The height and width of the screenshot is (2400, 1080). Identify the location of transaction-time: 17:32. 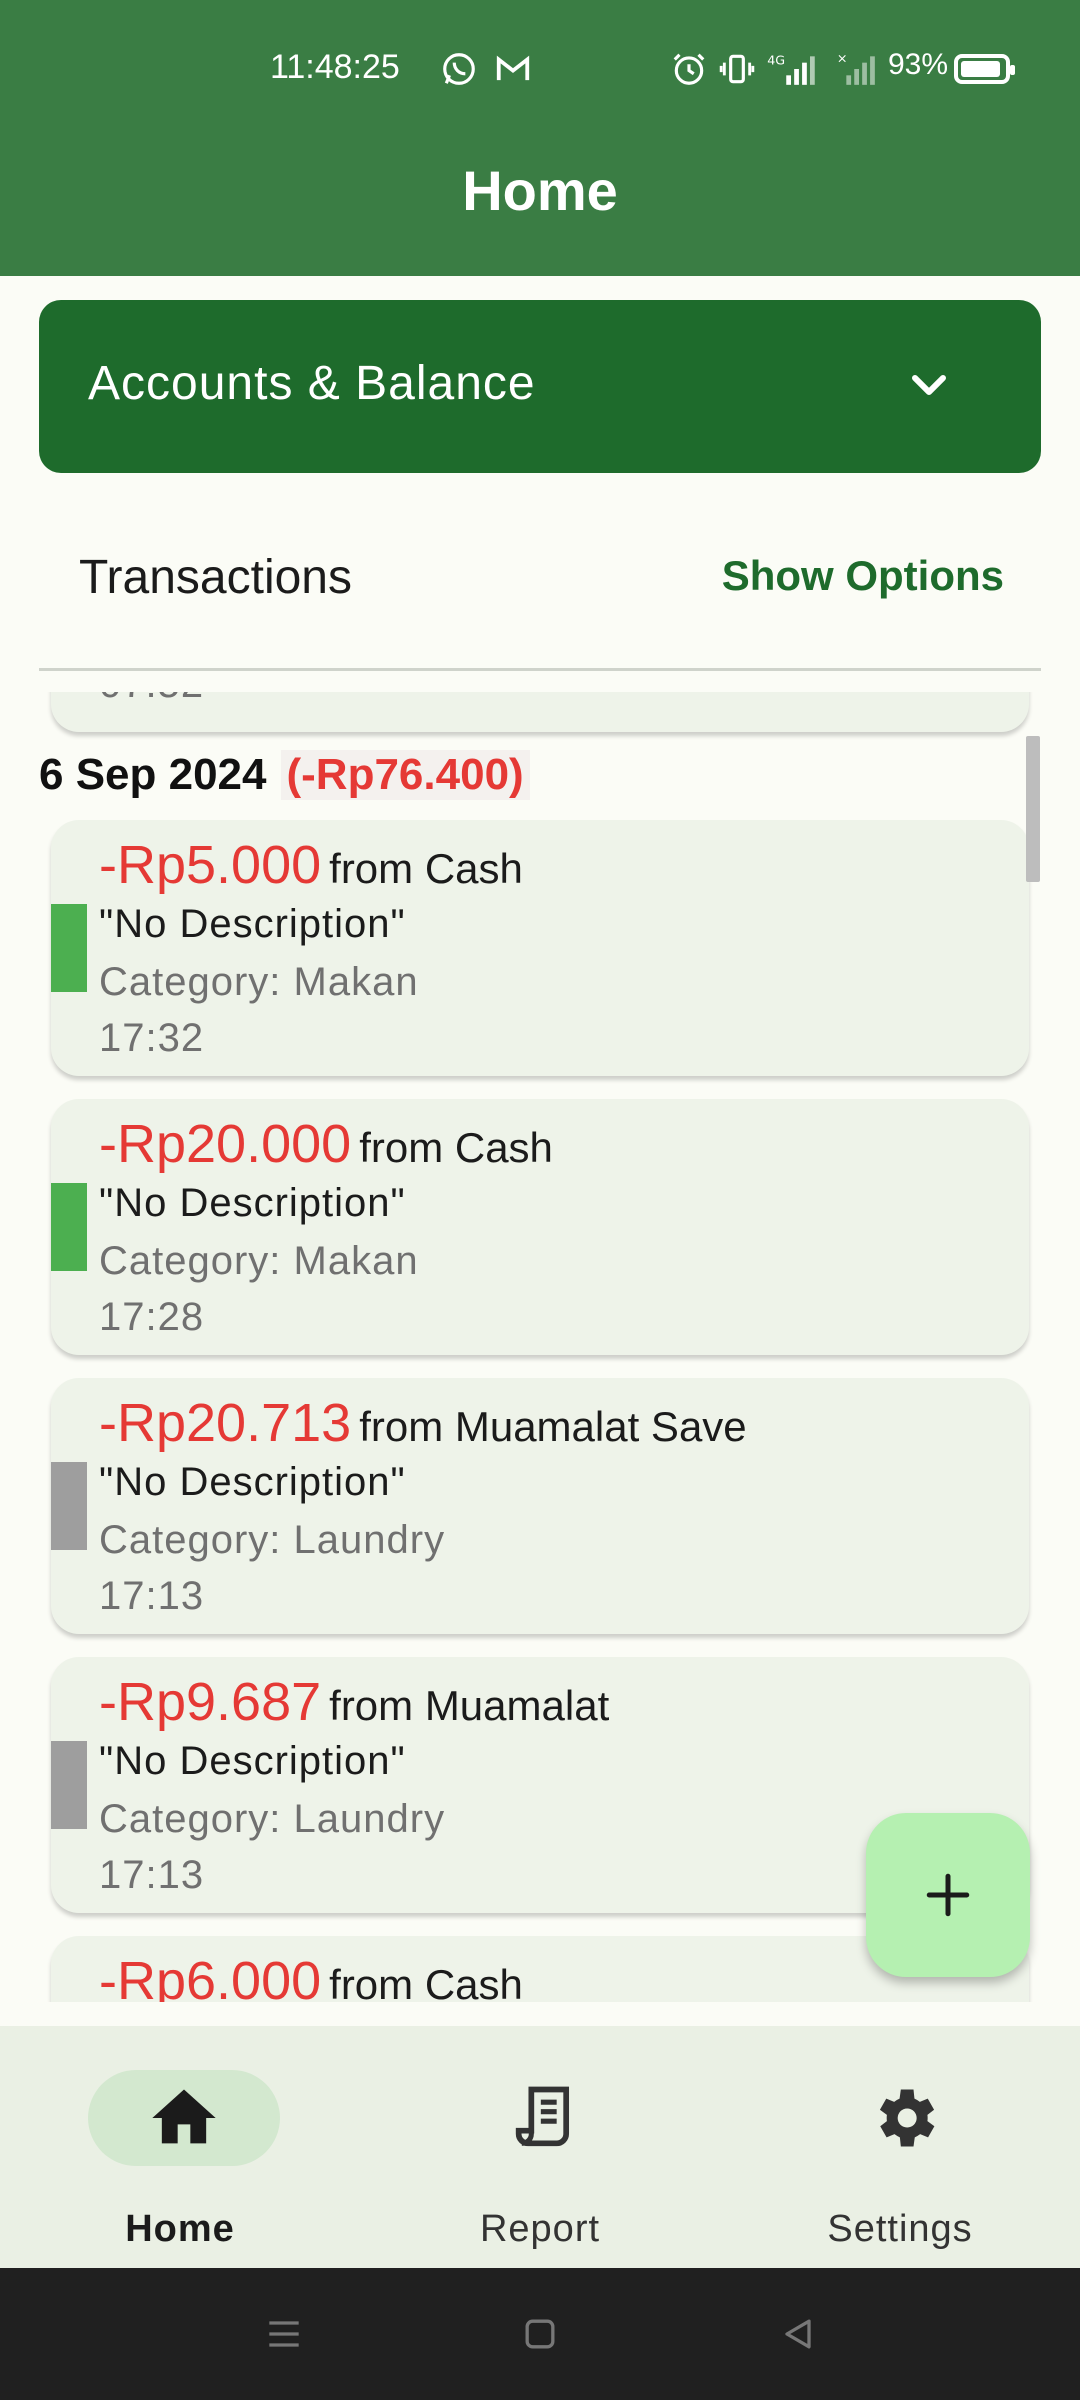
(152, 1038).